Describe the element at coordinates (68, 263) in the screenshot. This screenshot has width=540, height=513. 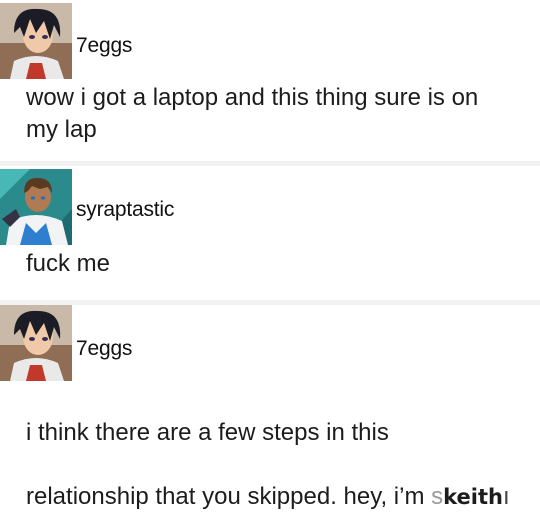
I see `post-text: fuck me` at that location.